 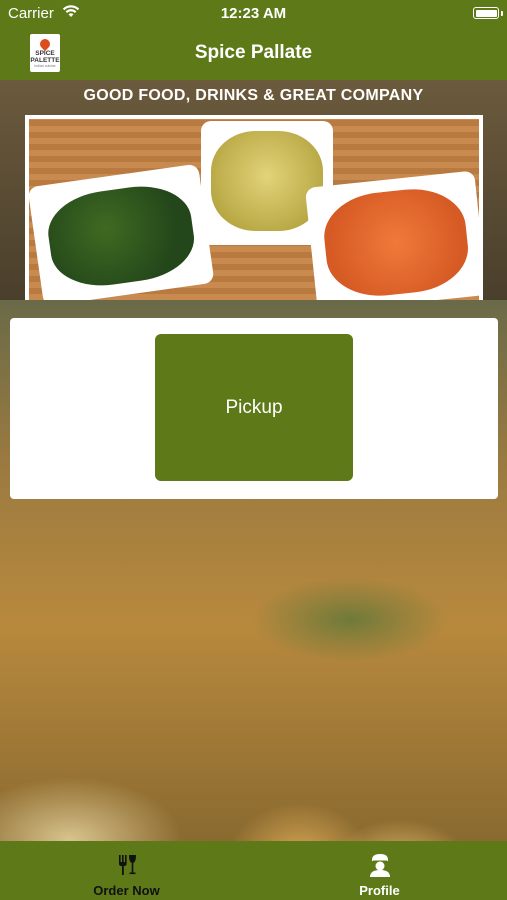 I want to click on status-bar: Carrier 12:23 AM, so click(x=253, y=14).